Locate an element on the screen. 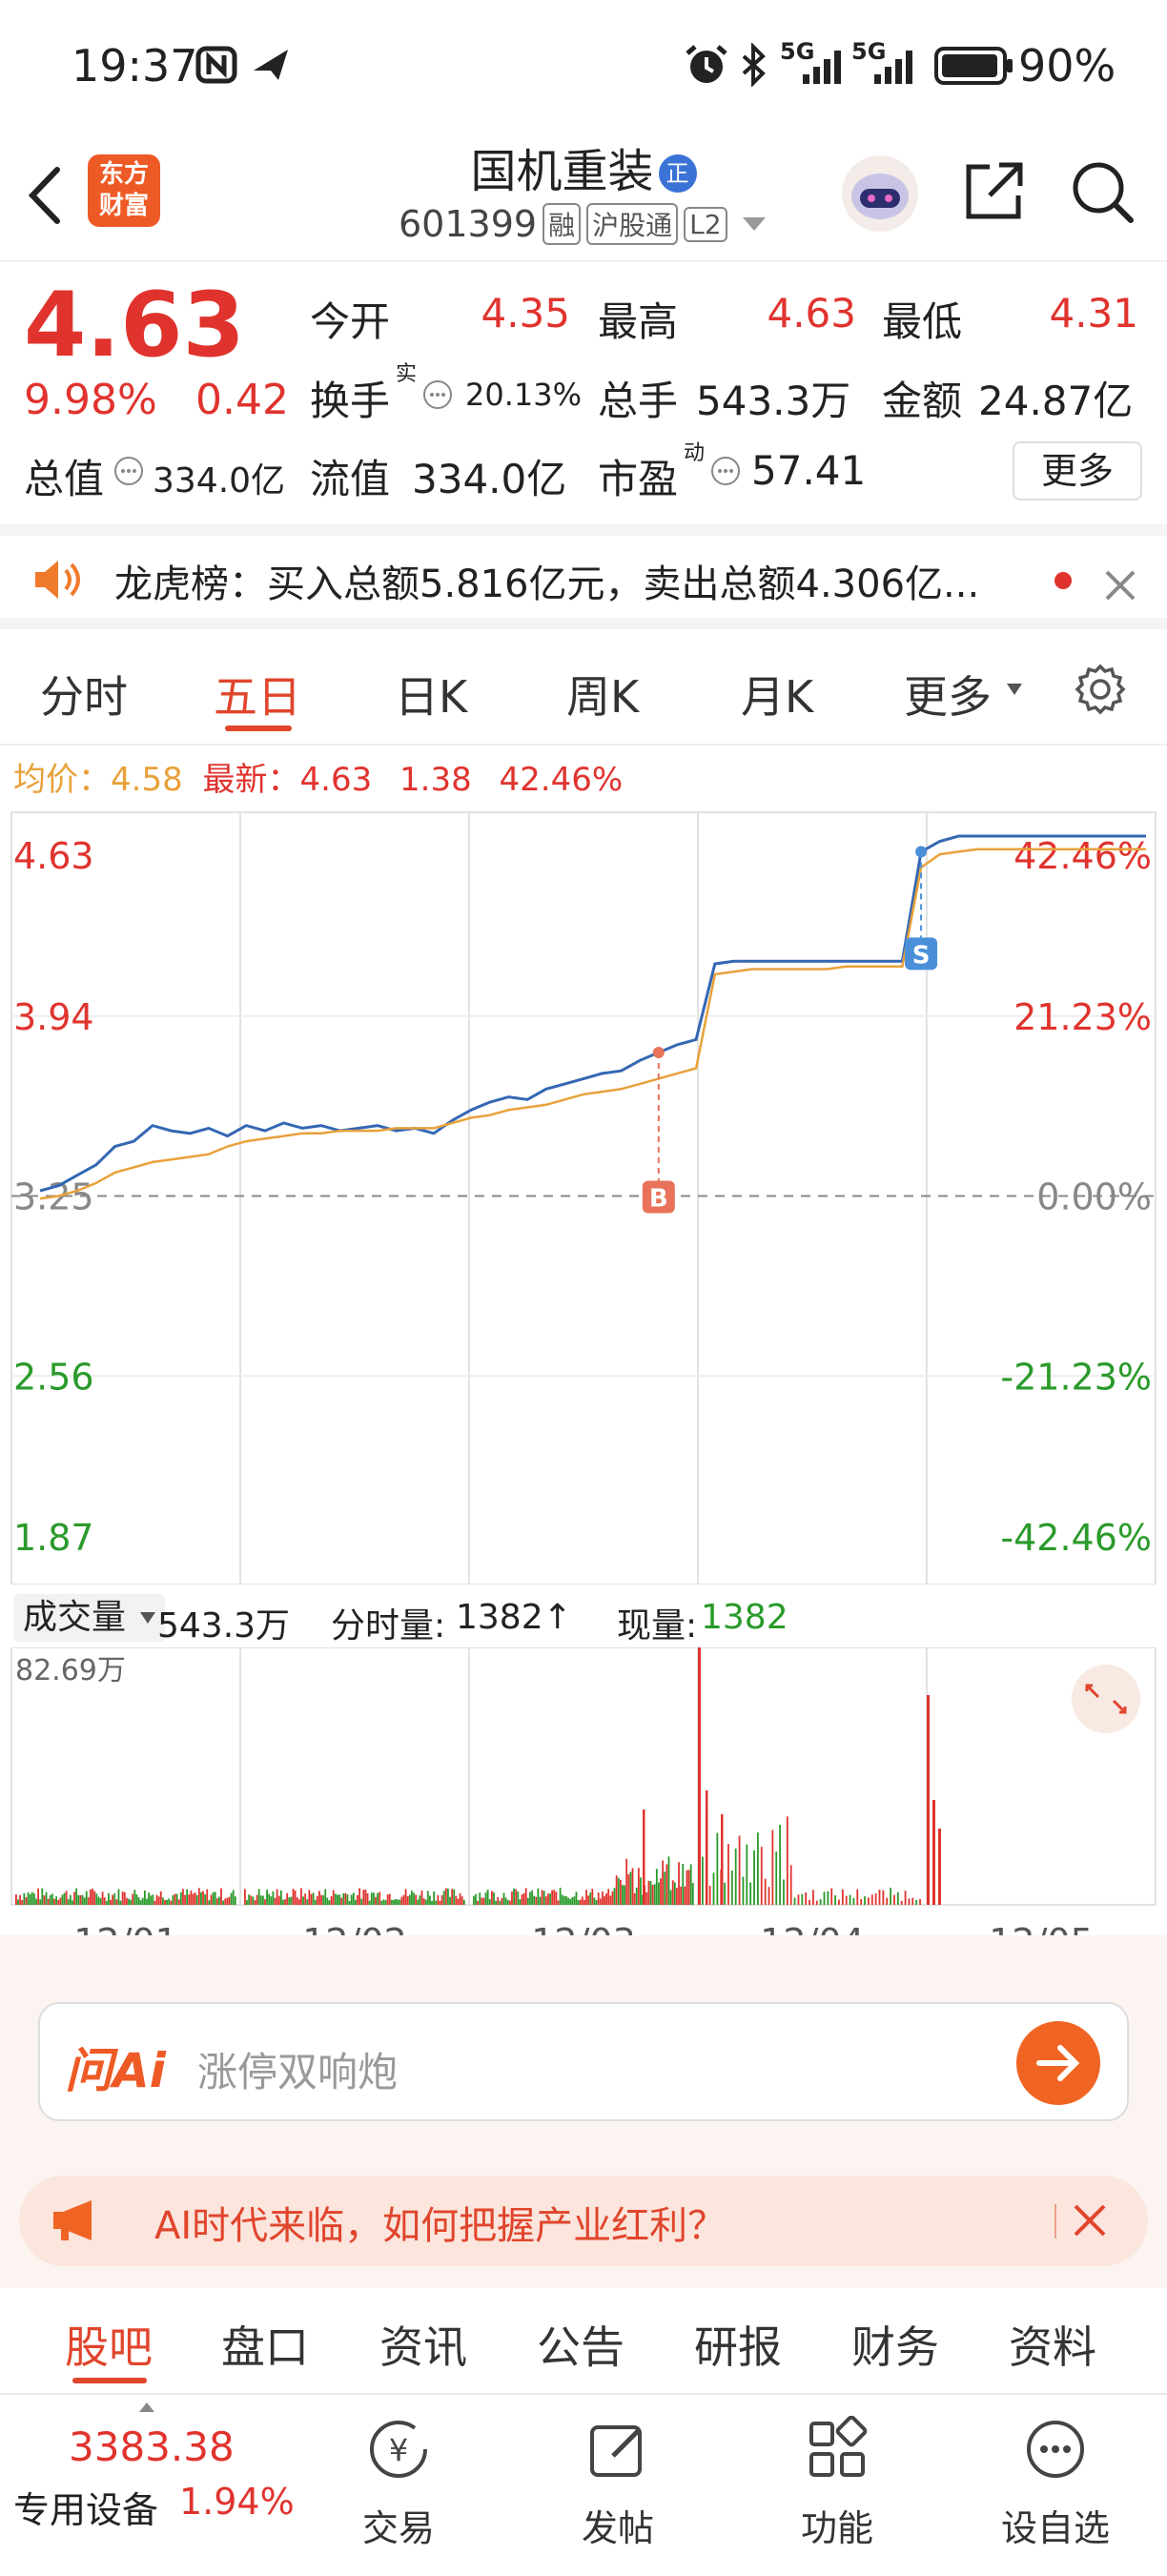 This screenshot has width=1167, height=2576. tab-month-k: 月K is located at coordinates (777, 694).